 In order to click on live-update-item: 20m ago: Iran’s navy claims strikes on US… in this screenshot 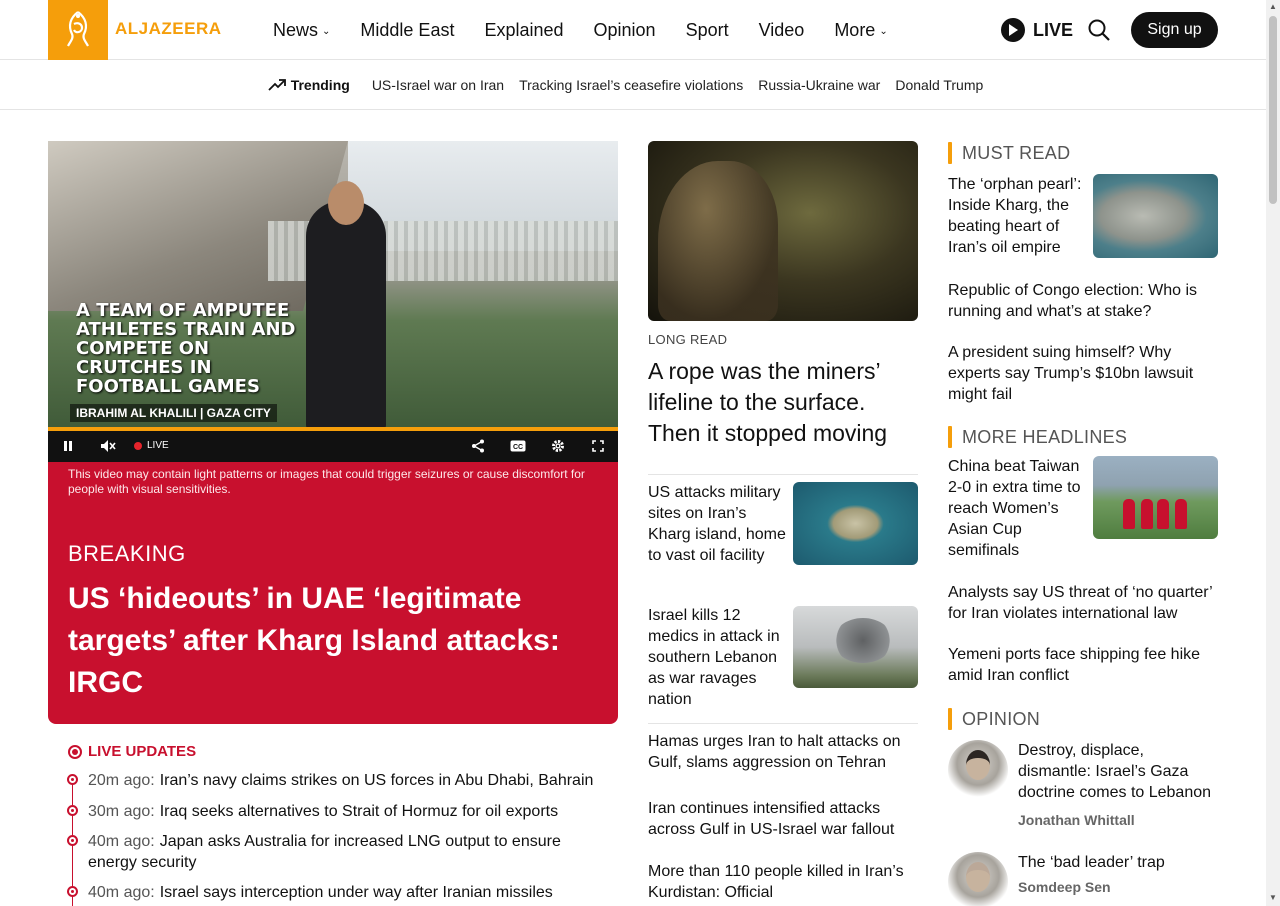, I will do `click(337, 780)`.